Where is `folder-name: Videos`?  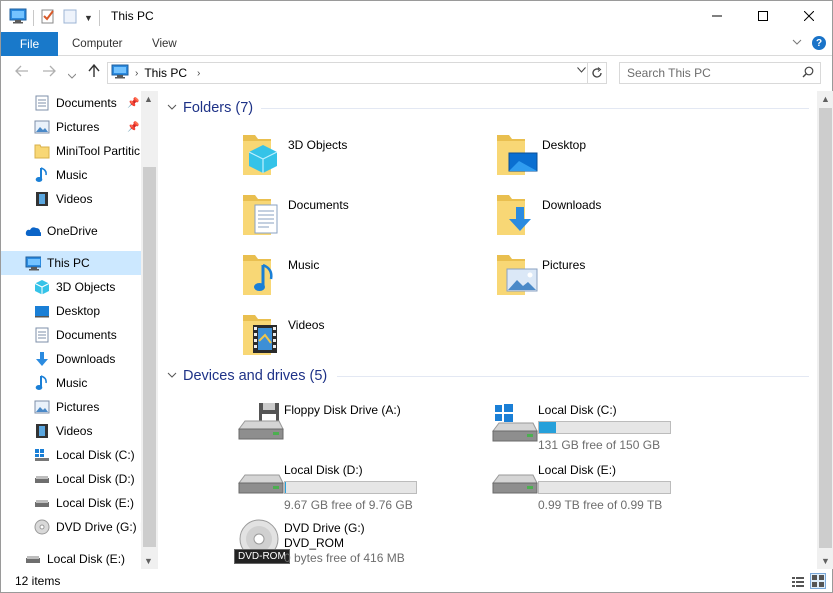
folder-name: Videos is located at coordinates (306, 325).